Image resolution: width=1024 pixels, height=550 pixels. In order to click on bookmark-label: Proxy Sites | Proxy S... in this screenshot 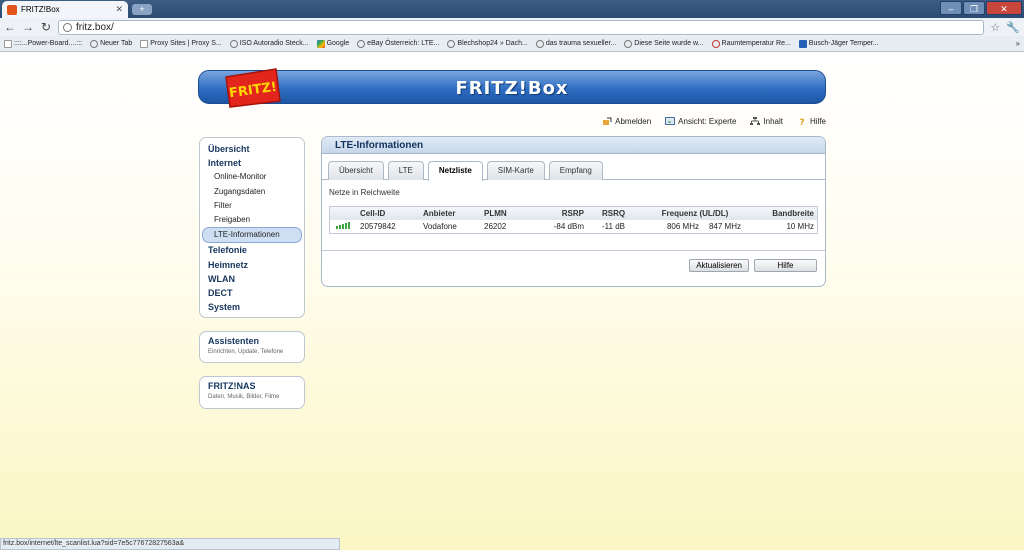, I will do `click(186, 43)`.